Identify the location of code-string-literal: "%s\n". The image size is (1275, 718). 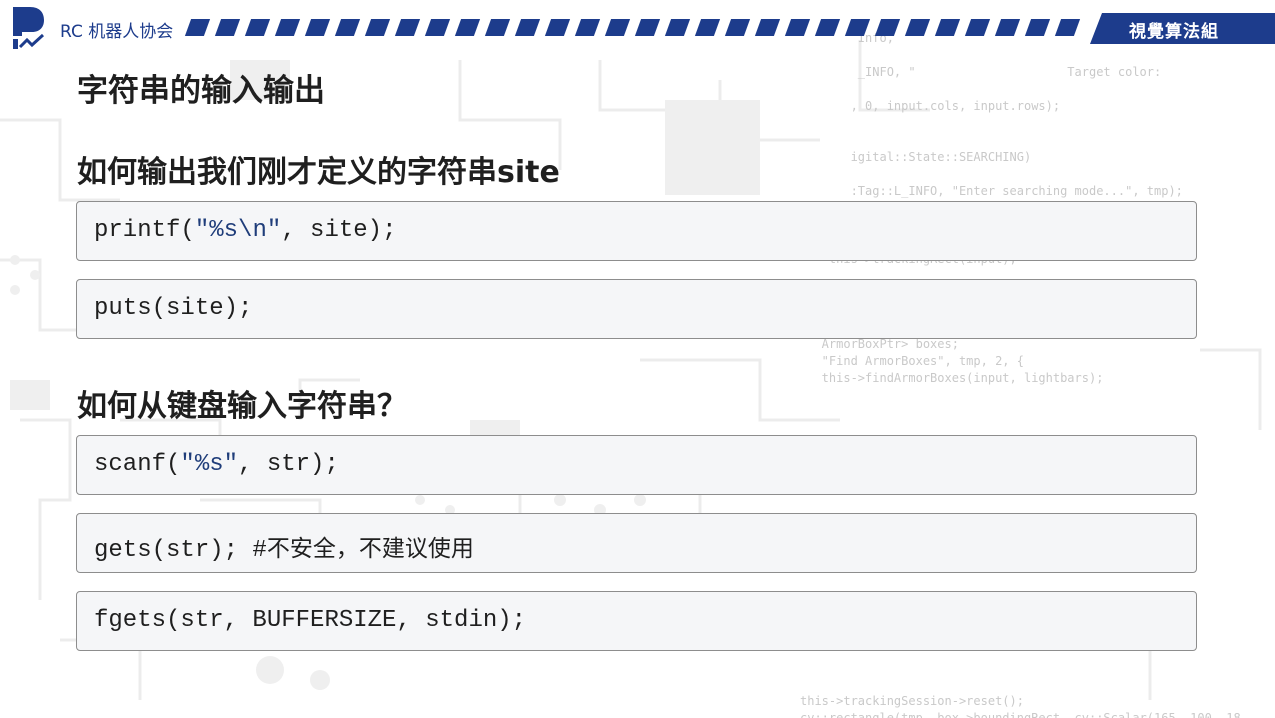
(238, 230).